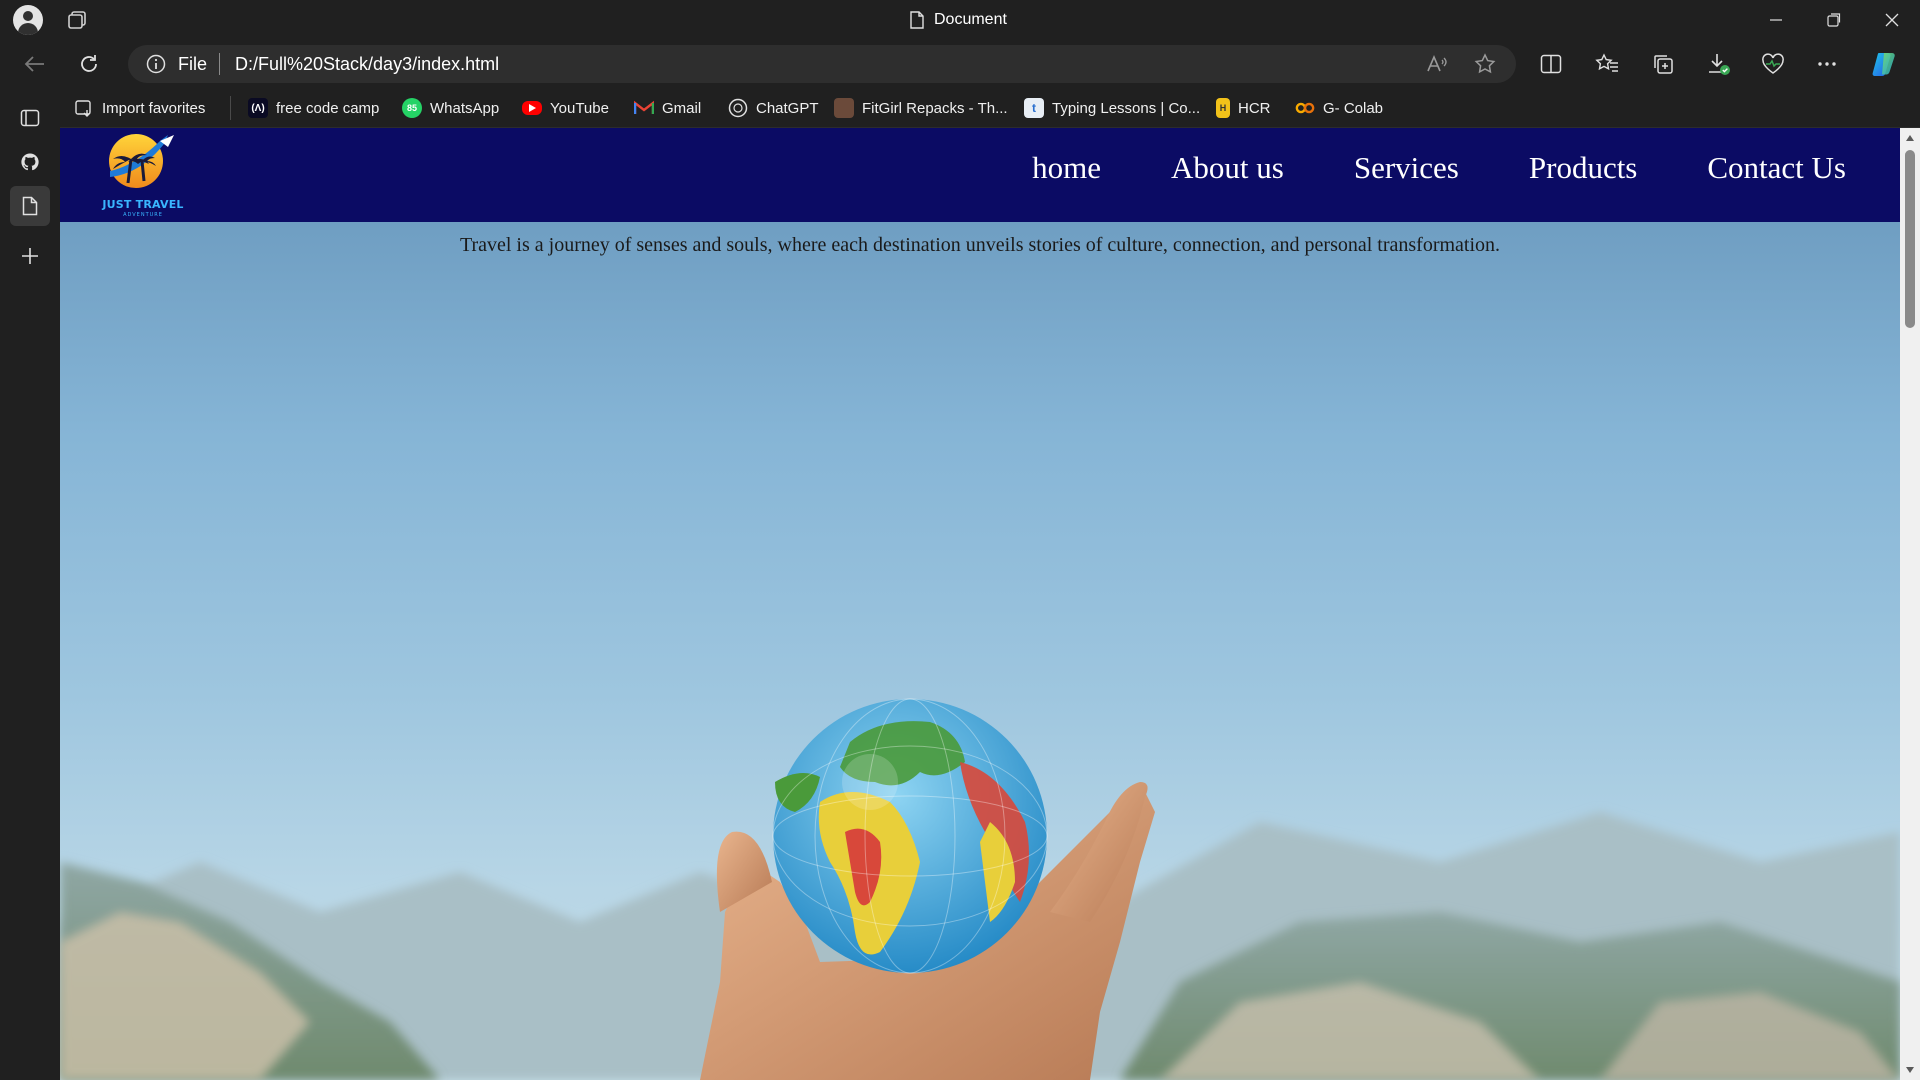 The width and height of the screenshot is (1920, 1080). I want to click on fav-g-colab: G- Colab, so click(1339, 108).